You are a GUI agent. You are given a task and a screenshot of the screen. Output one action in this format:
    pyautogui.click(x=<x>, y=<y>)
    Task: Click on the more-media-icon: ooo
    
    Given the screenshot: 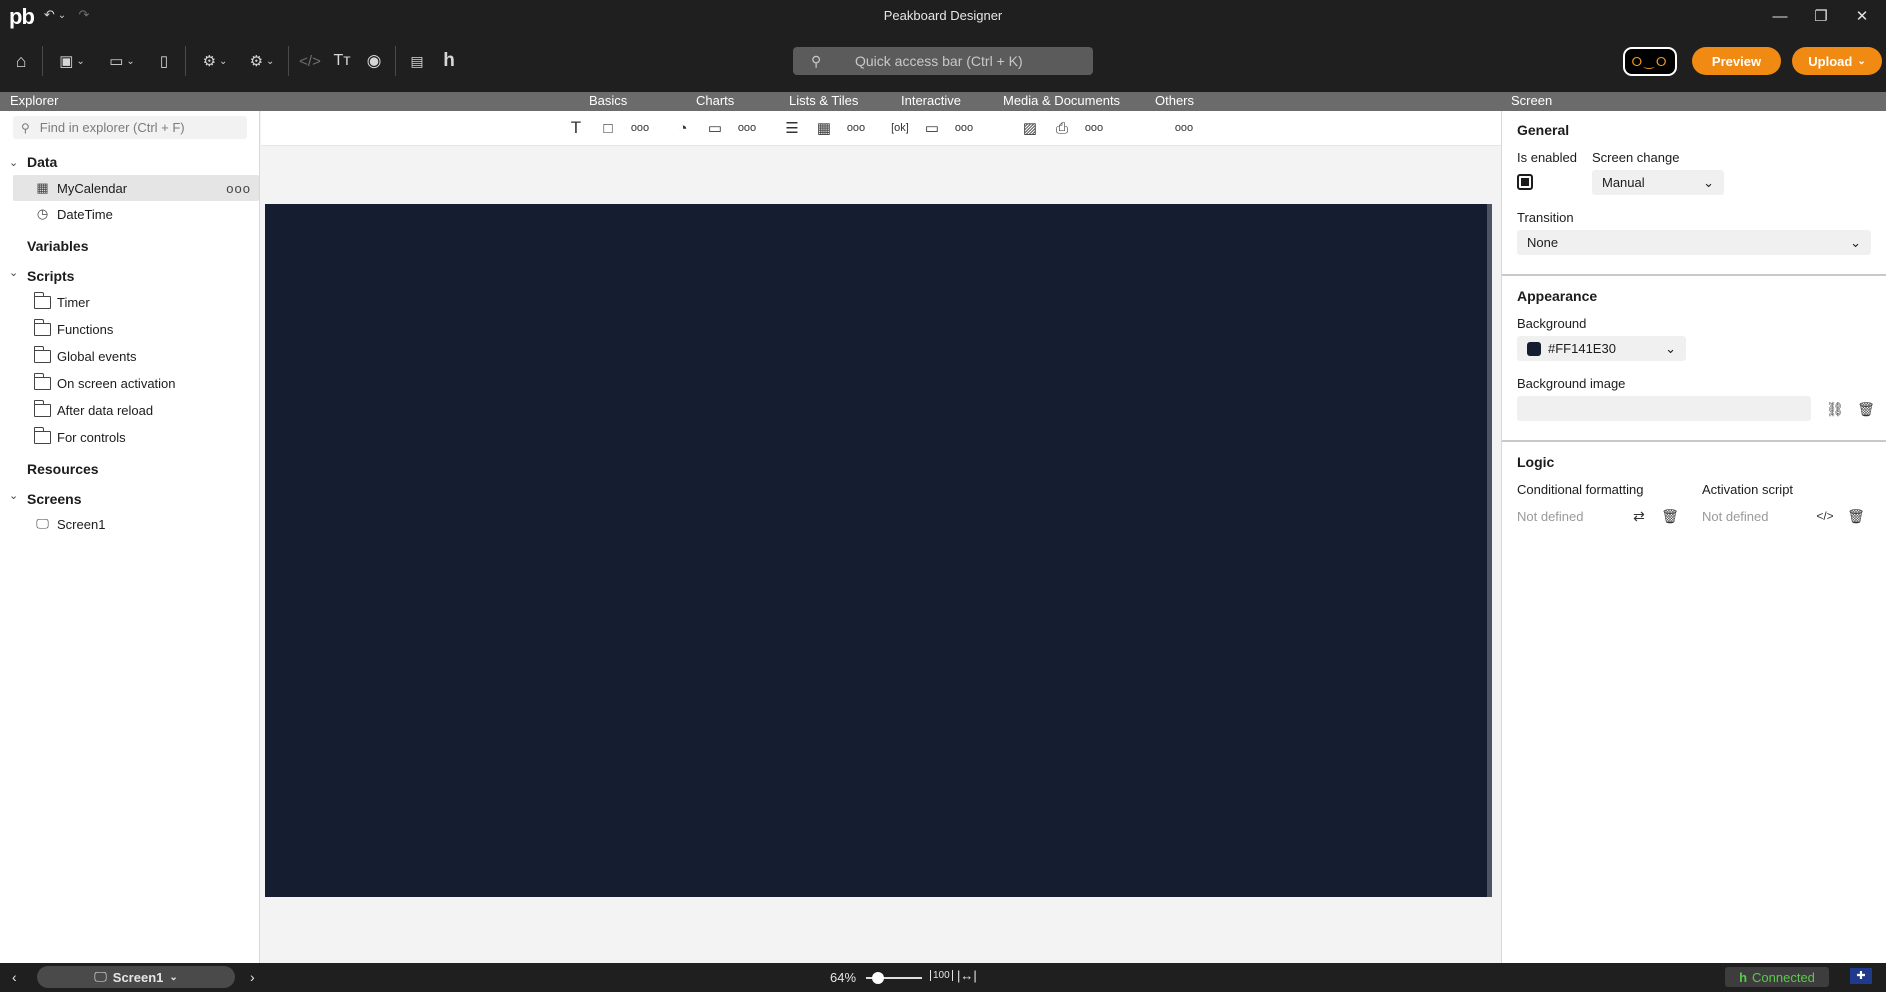 What is the action you would take?
    pyautogui.click(x=1094, y=128)
    